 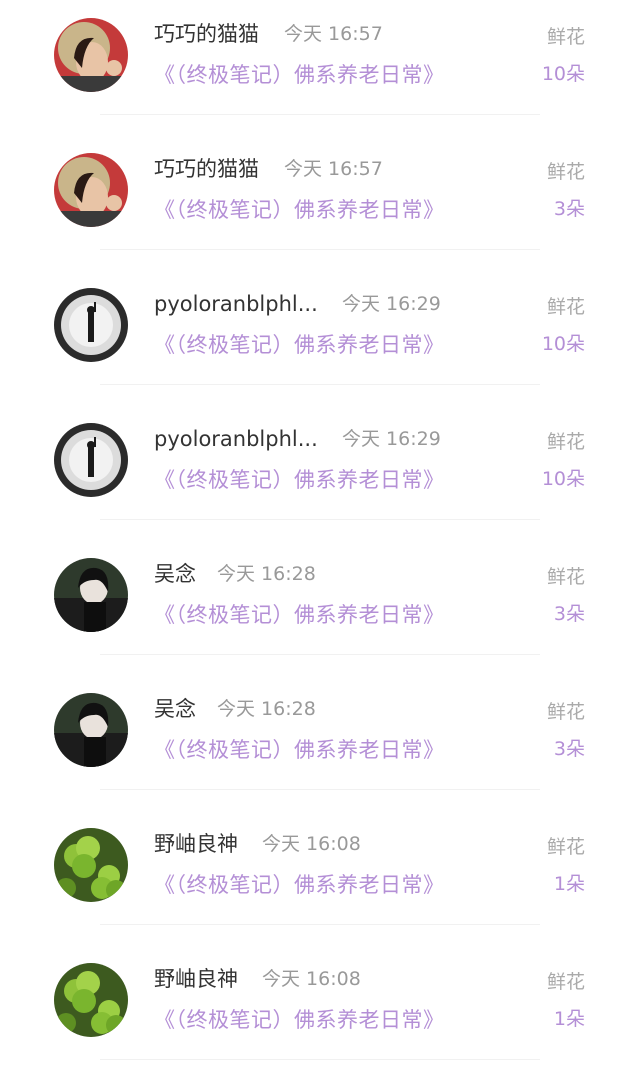 I want to click on list-item: 巧巧的猫猫 今天 16:57 《（终极笔记）佛系养老日常》 鲜花 3朵, so click(x=320, y=182).